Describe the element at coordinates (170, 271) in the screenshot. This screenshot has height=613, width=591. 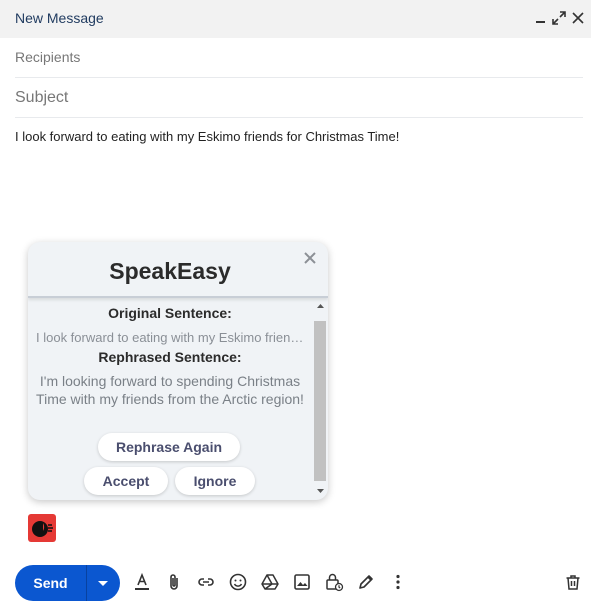
I see `popup-title: SpeakEasy` at that location.